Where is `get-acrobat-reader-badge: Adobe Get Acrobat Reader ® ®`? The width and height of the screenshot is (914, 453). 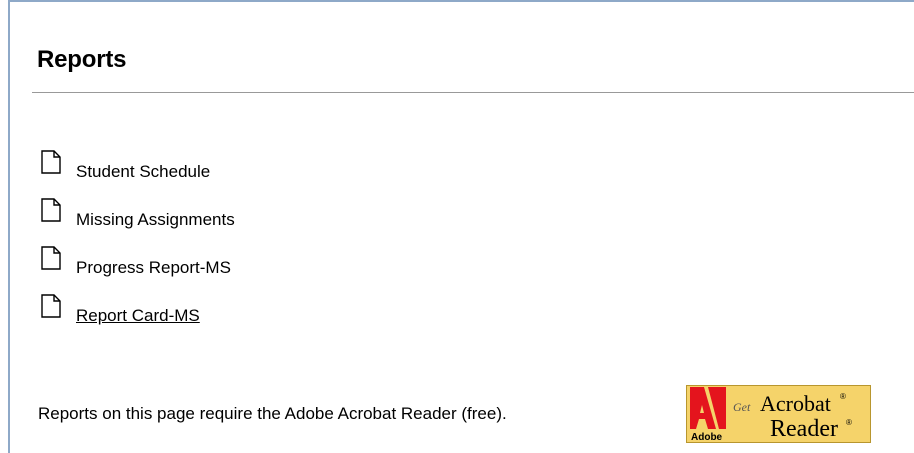
get-acrobat-reader-badge: Adobe Get Acrobat Reader ® ® is located at coordinates (778, 414).